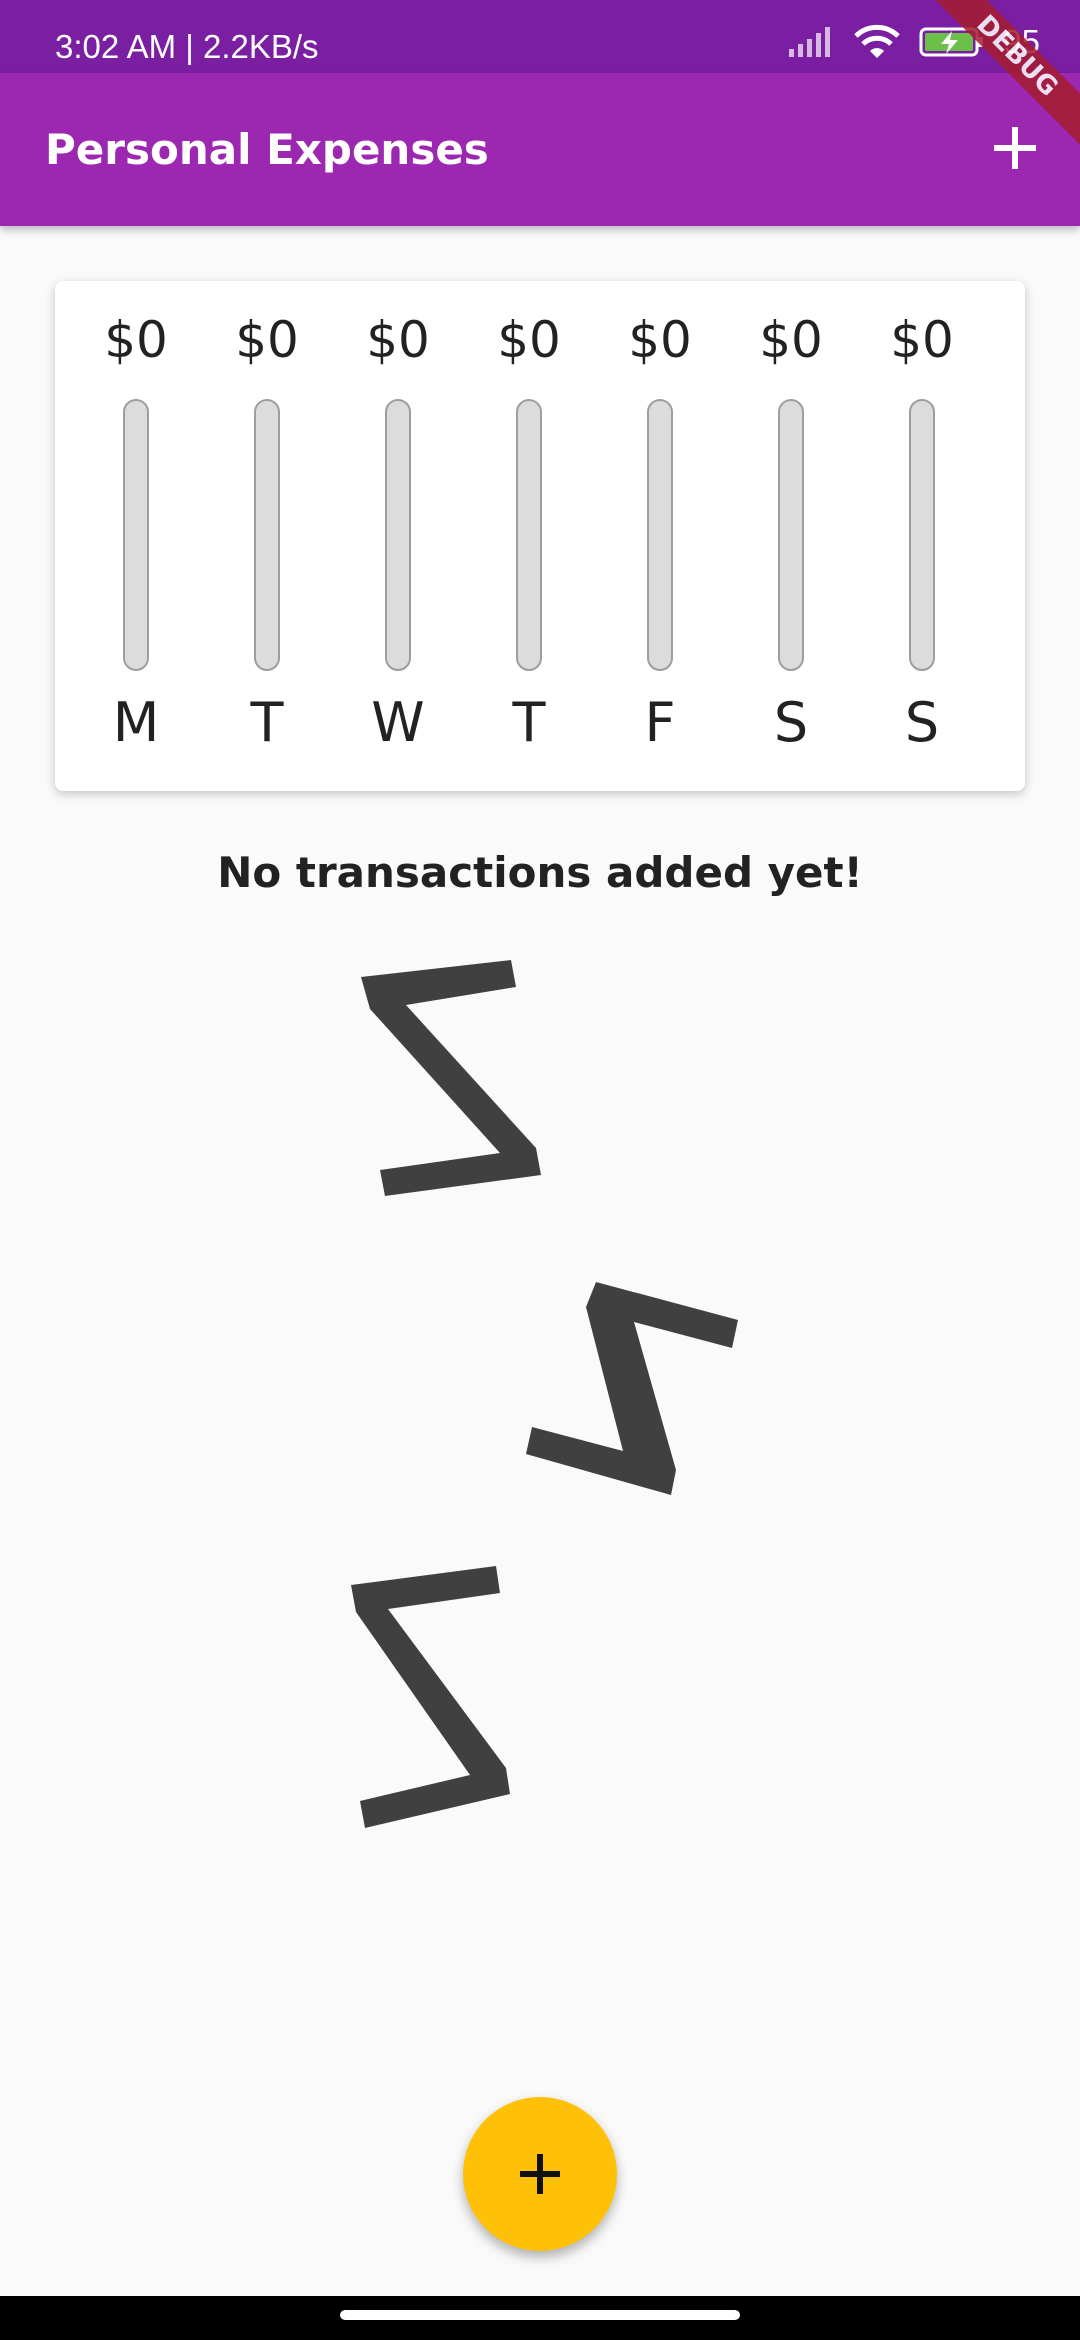 This screenshot has width=1080, height=2340. Describe the element at coordinates (187, 46) in the screenshot. I see `status-time: 3:02 AM | 2.2KB/s` at that location.